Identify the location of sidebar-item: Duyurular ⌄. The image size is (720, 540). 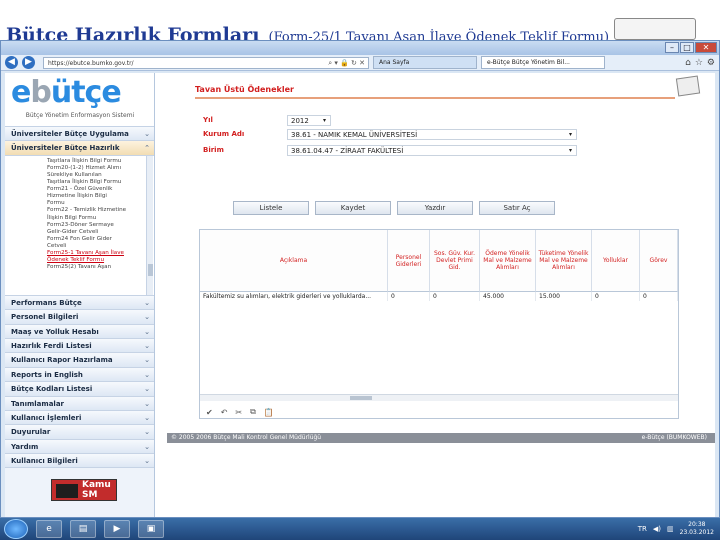
(79, 432).